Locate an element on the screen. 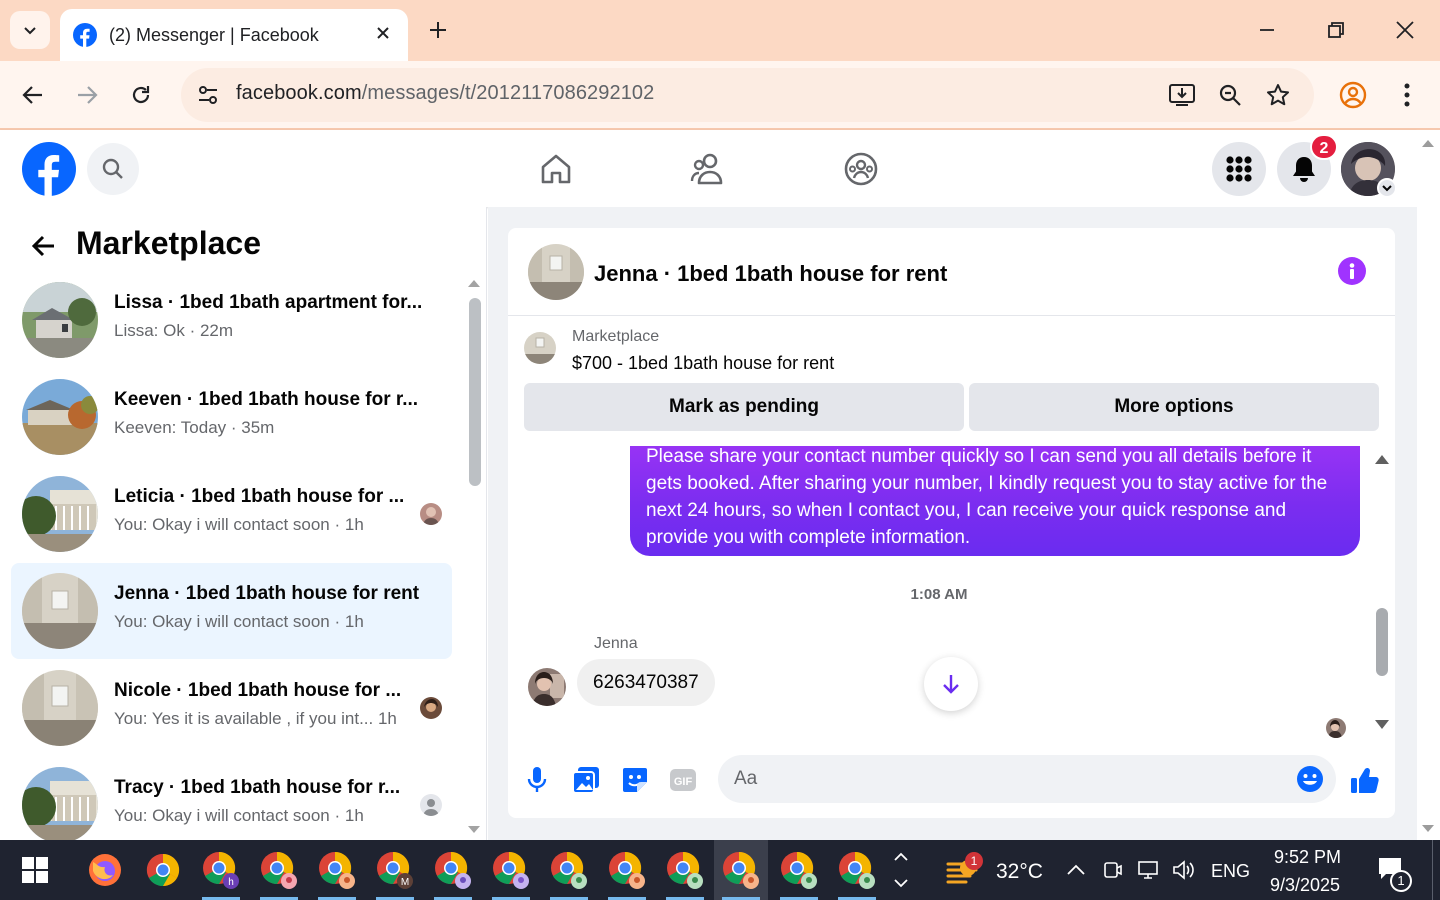  site-info-button is located at coordinates (208, 95).